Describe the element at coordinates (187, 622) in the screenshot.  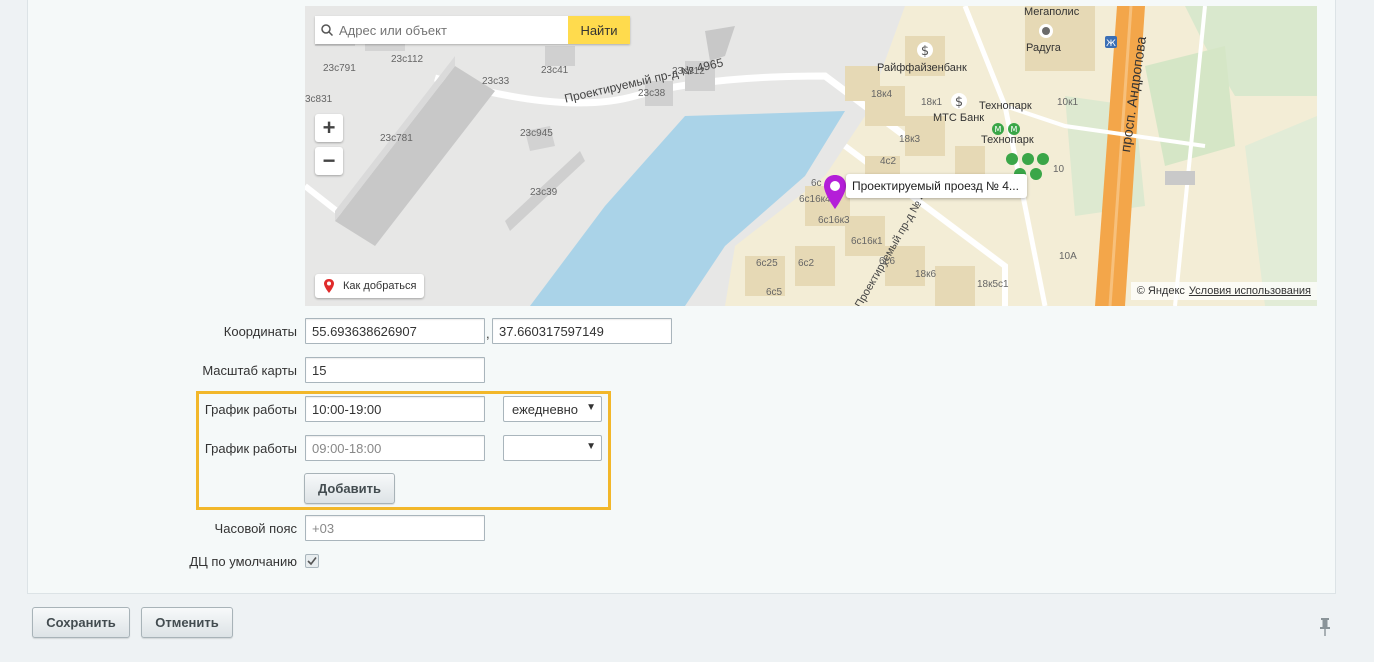
I see `cancel-button: Отменить` at that location.